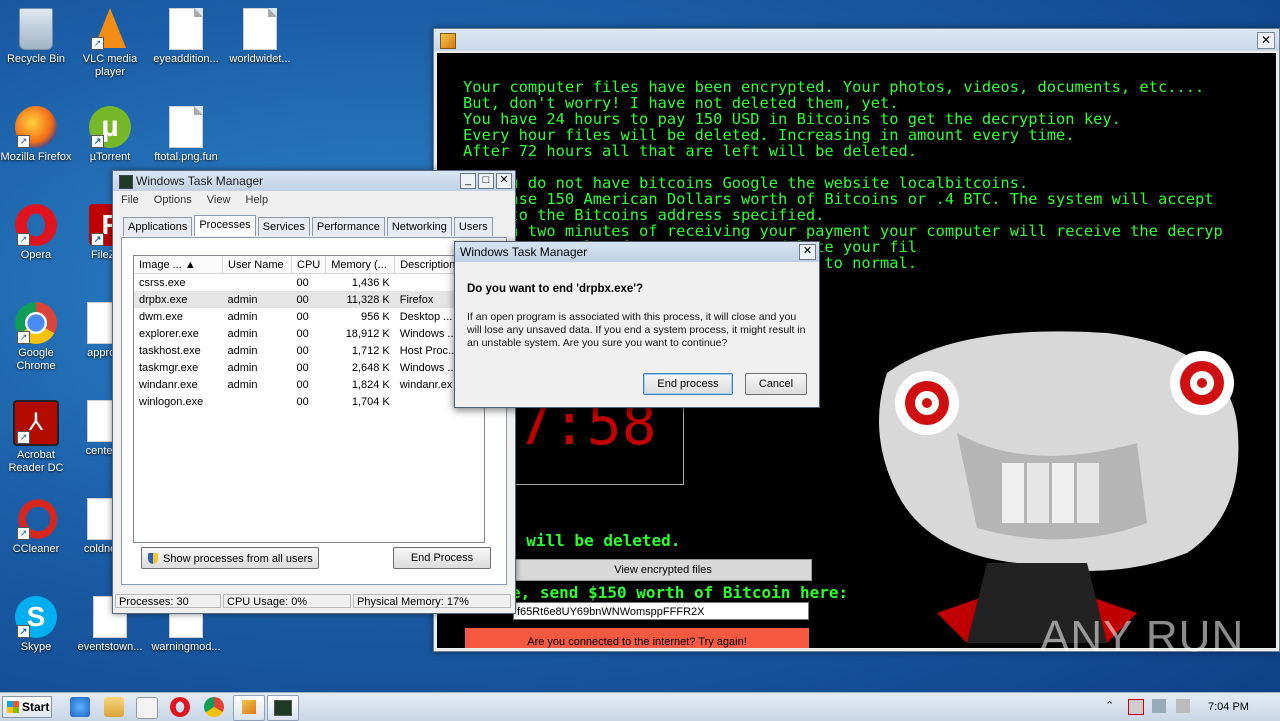  Describe the element at coordinates (36, 707) in the screenshot. I see `start-label: Start` at that location.